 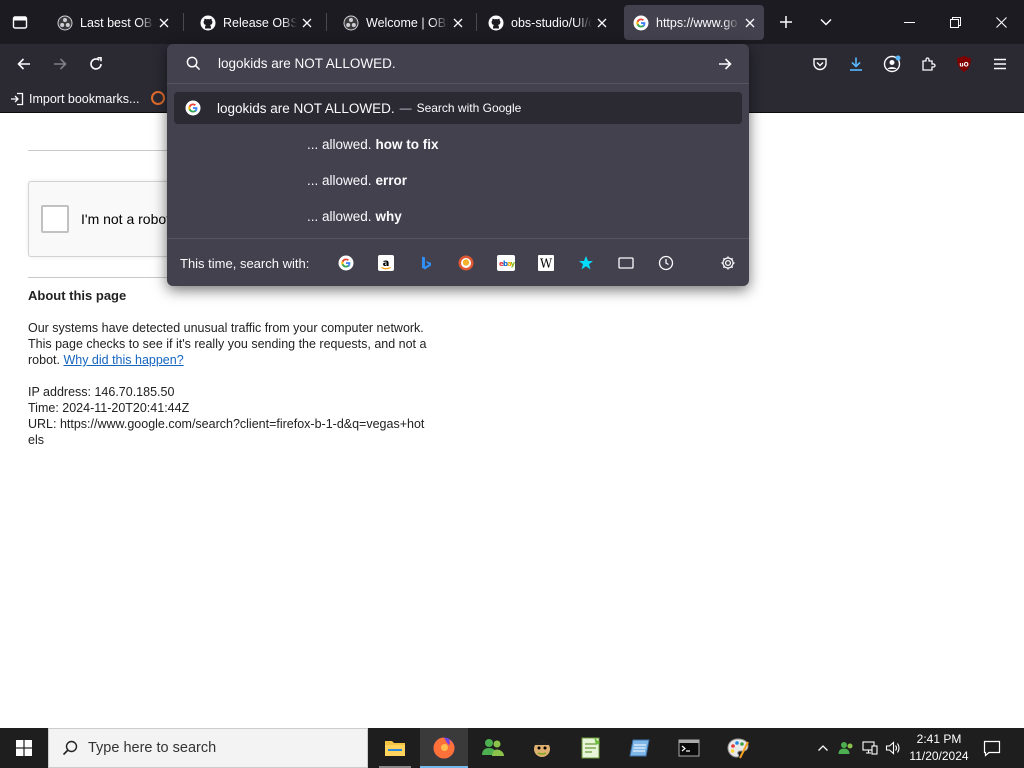 I want to click on action-center-button, so click(x=992, y=748).